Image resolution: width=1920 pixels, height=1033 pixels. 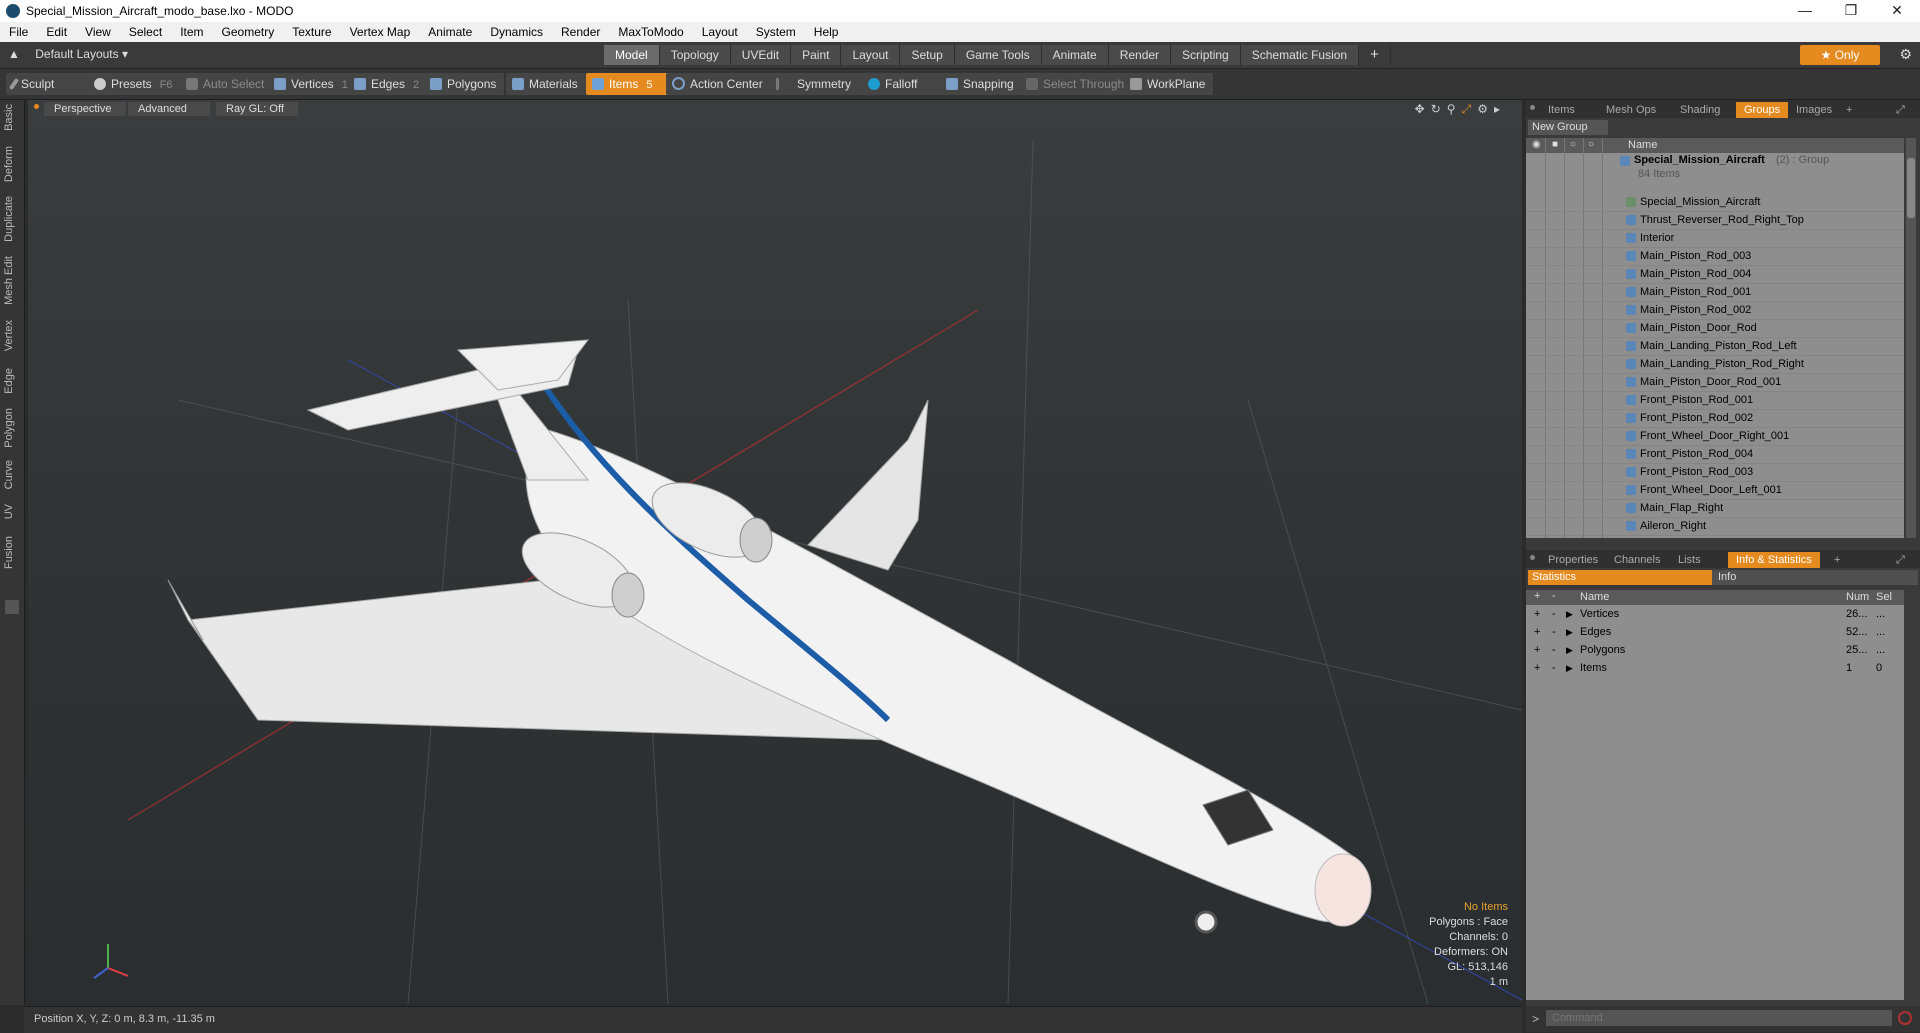 What do you see at coordinates (1715, 527) in the screenshot?
I see `list-item: Aileron_Right` at bounding box center [1715, 527].